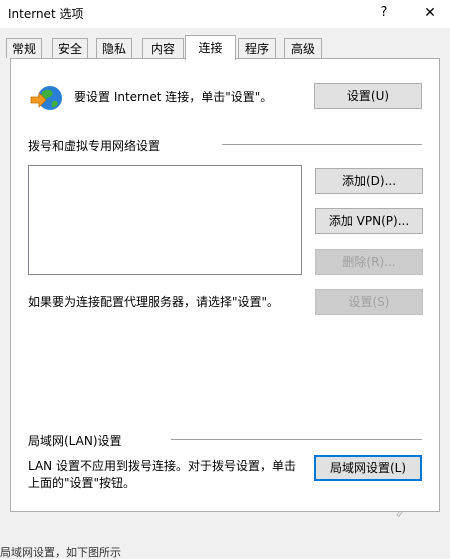  Describe the element at coordinates (368, 468) in the screenshot. I see `lan-settings-button: 局域网设置(L)` at that location.